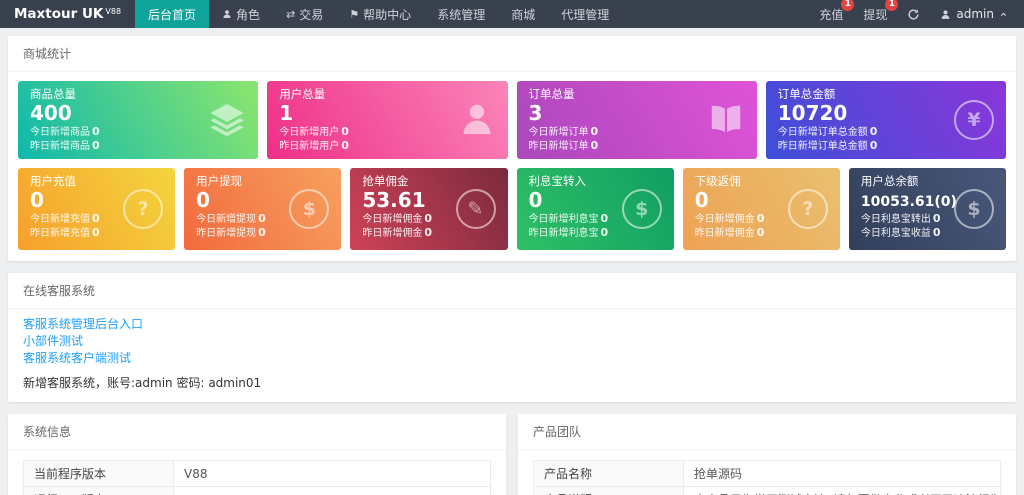  Describe the element at coordinates (65, 120) in the screenshot. I see `card-info: 商品总量 400 今日新增商品 0 昨日新增商品 0` at that location.